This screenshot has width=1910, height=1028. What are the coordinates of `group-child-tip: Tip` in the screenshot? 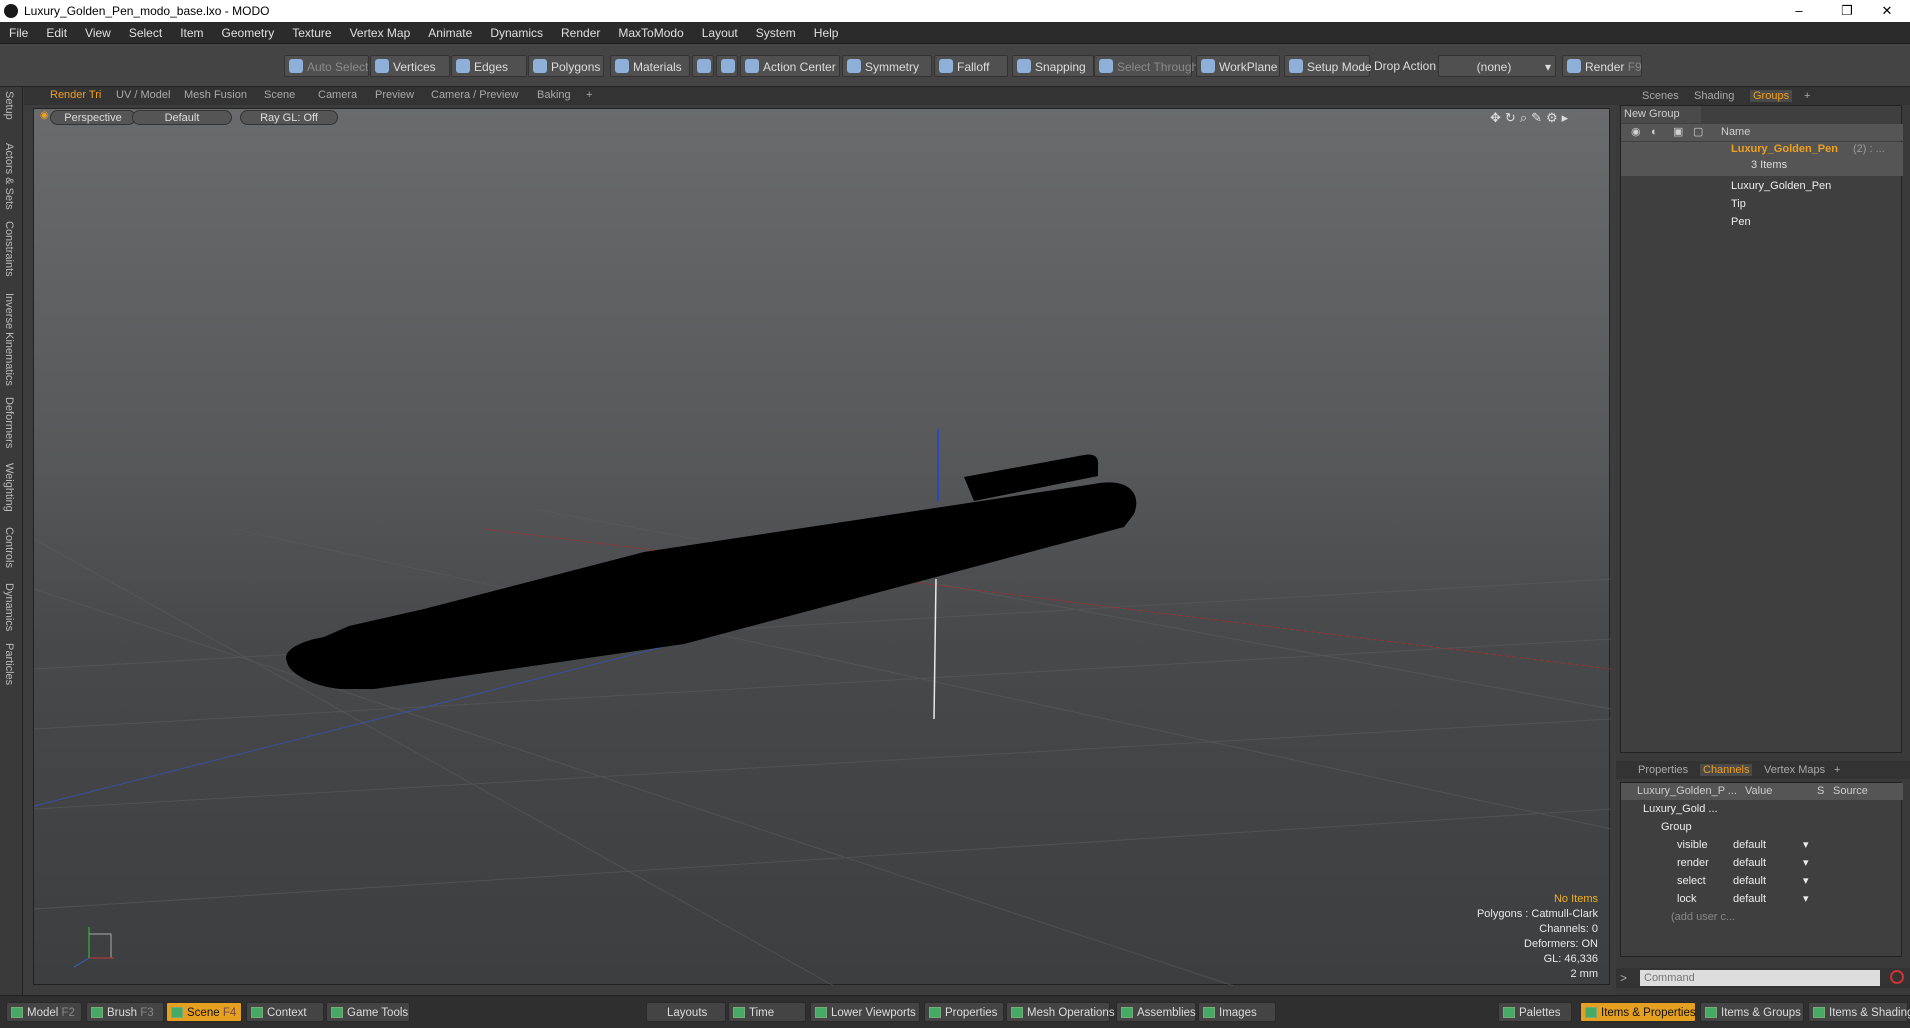 It's located at (1738, 204).